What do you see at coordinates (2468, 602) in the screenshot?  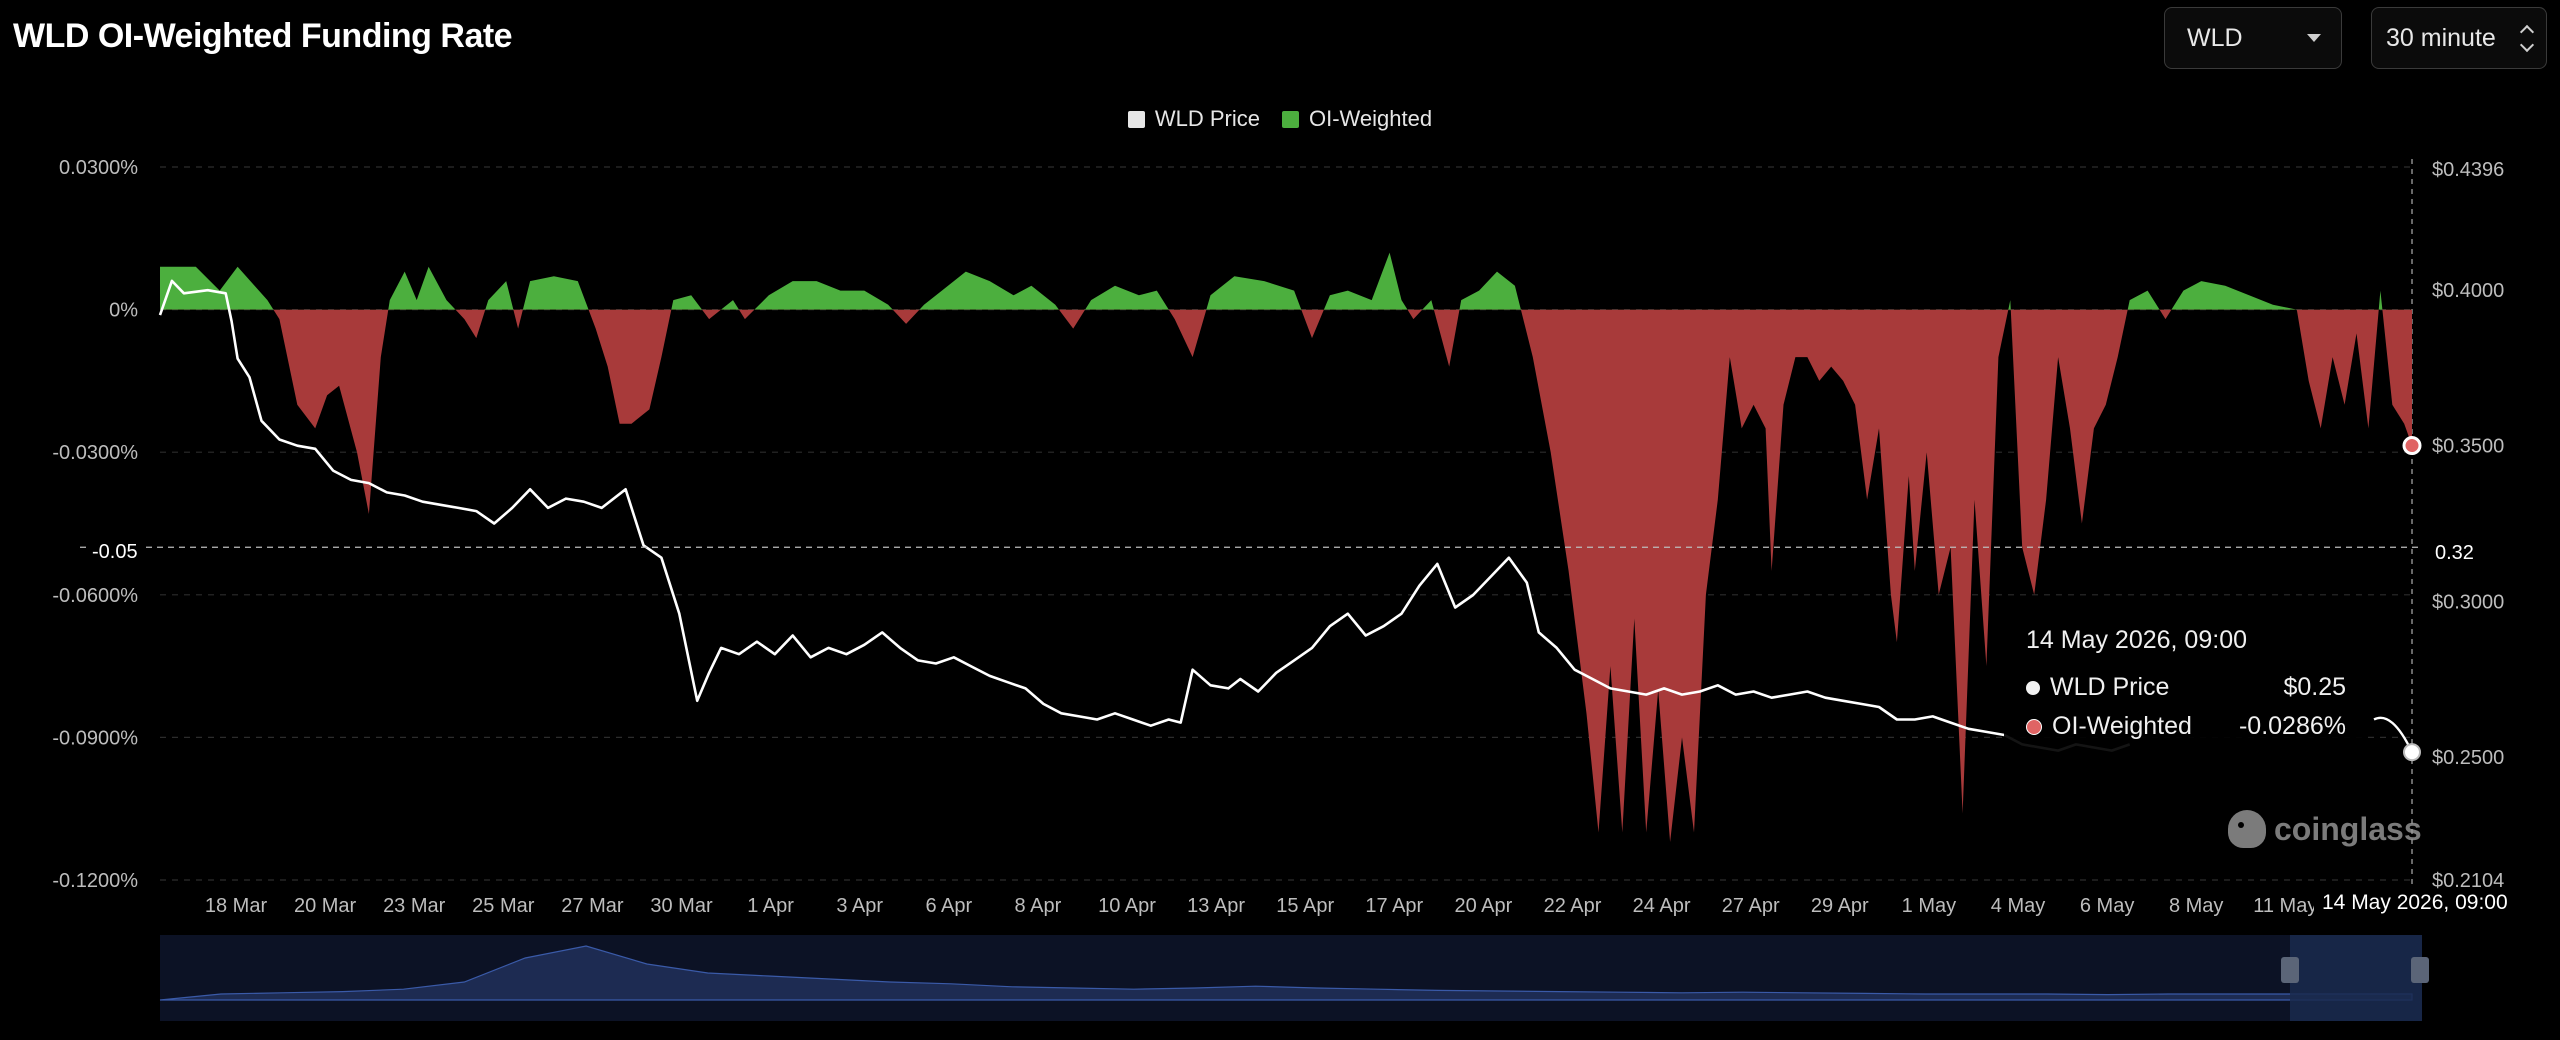 I see `right-tick-label: $0.3000` at bounding box center [2468, 602].